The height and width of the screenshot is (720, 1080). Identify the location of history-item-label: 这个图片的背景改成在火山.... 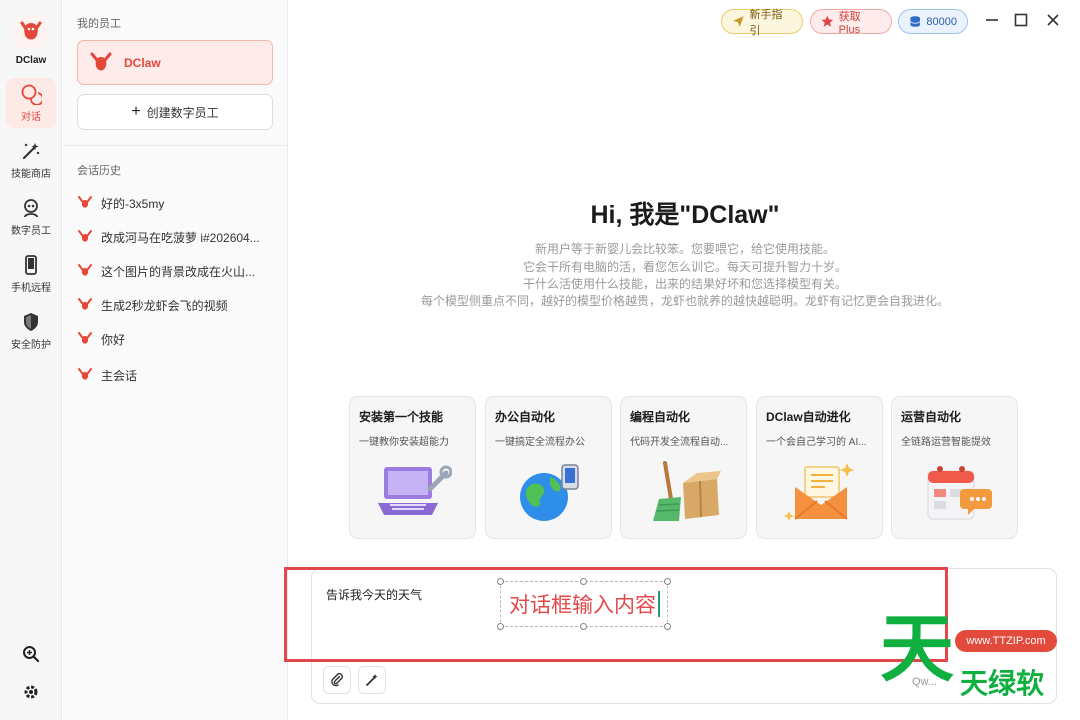
(178, 271).